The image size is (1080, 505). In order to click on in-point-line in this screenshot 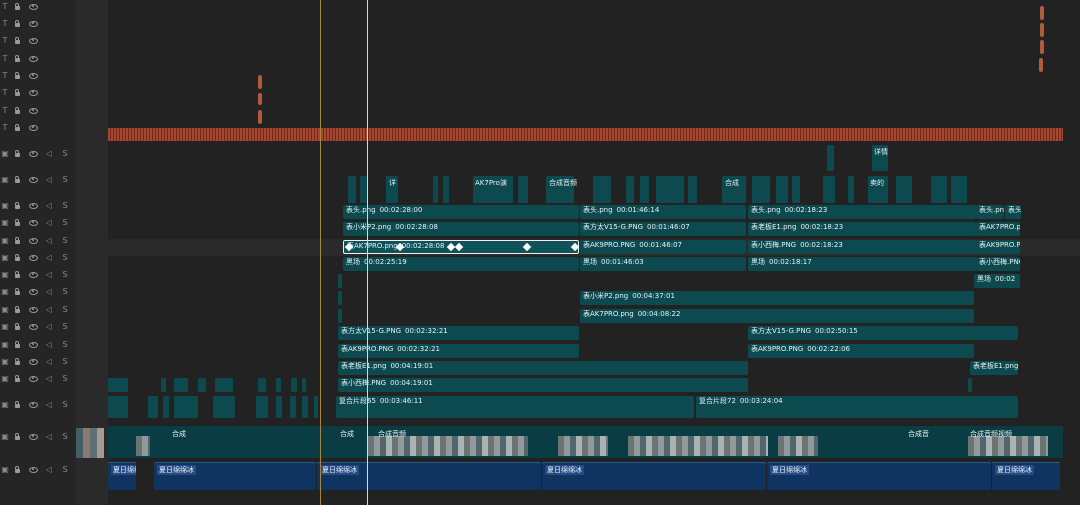, I will do `click(320, 252)`.